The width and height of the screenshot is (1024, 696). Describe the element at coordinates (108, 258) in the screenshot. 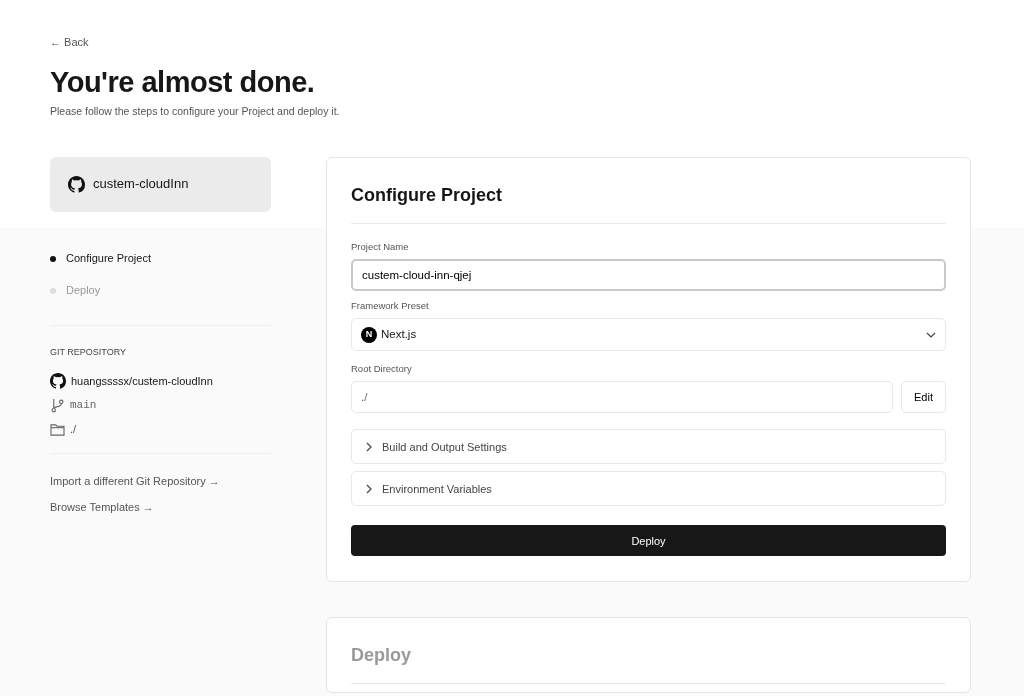

I see `step-label: Configure Project` at that location.